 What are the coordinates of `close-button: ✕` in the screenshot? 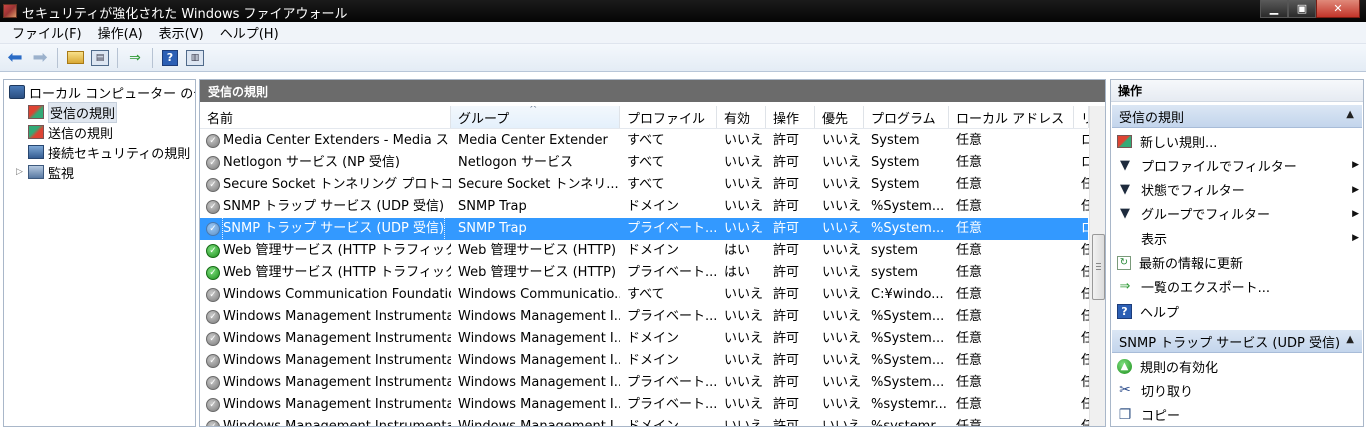 It's located at (1338, 9).